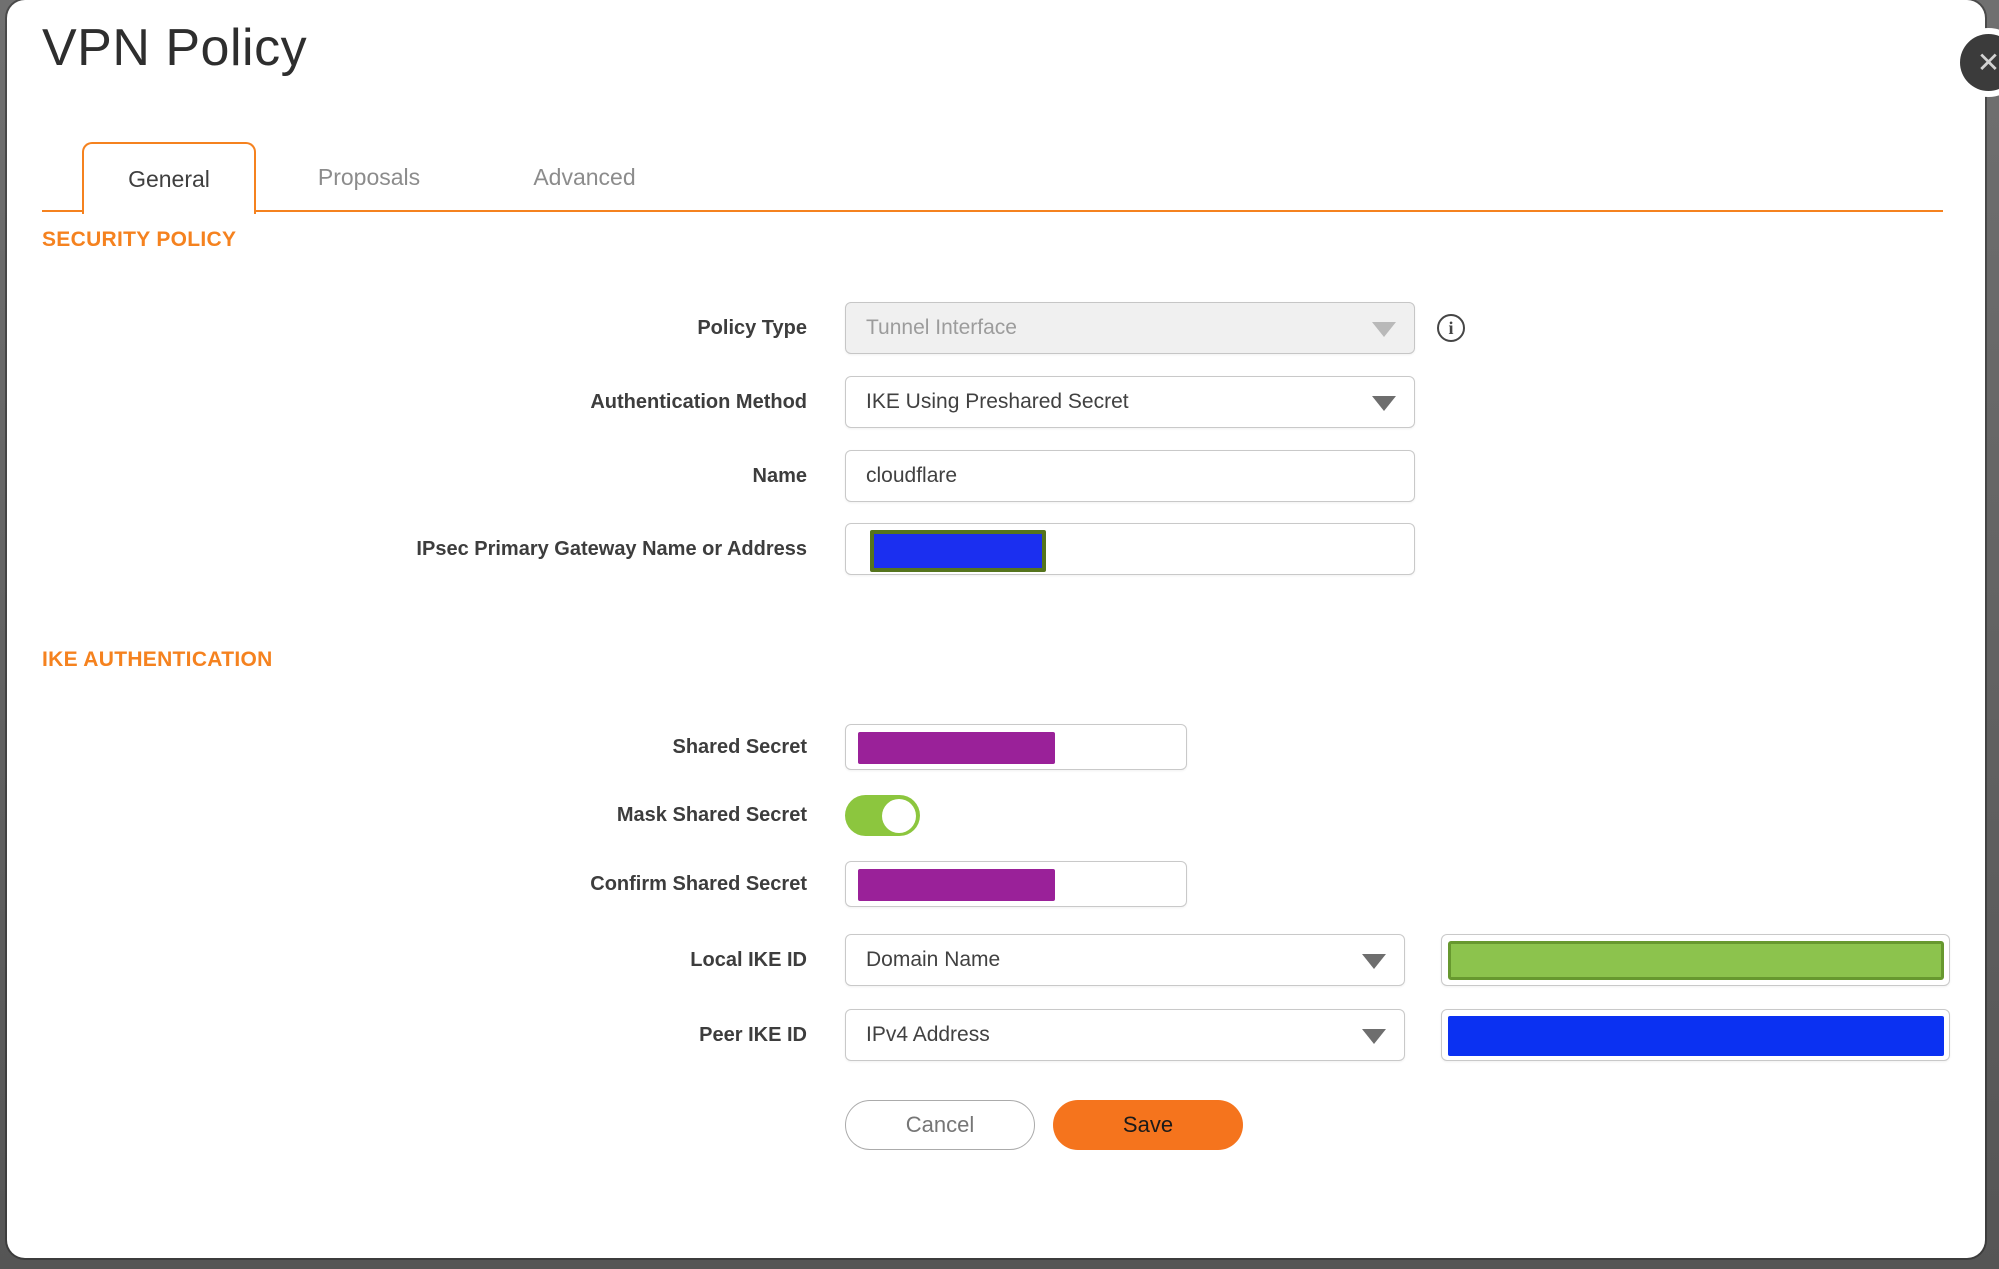  I want to click on tab-proposals: Proposals, so click(369, 177).